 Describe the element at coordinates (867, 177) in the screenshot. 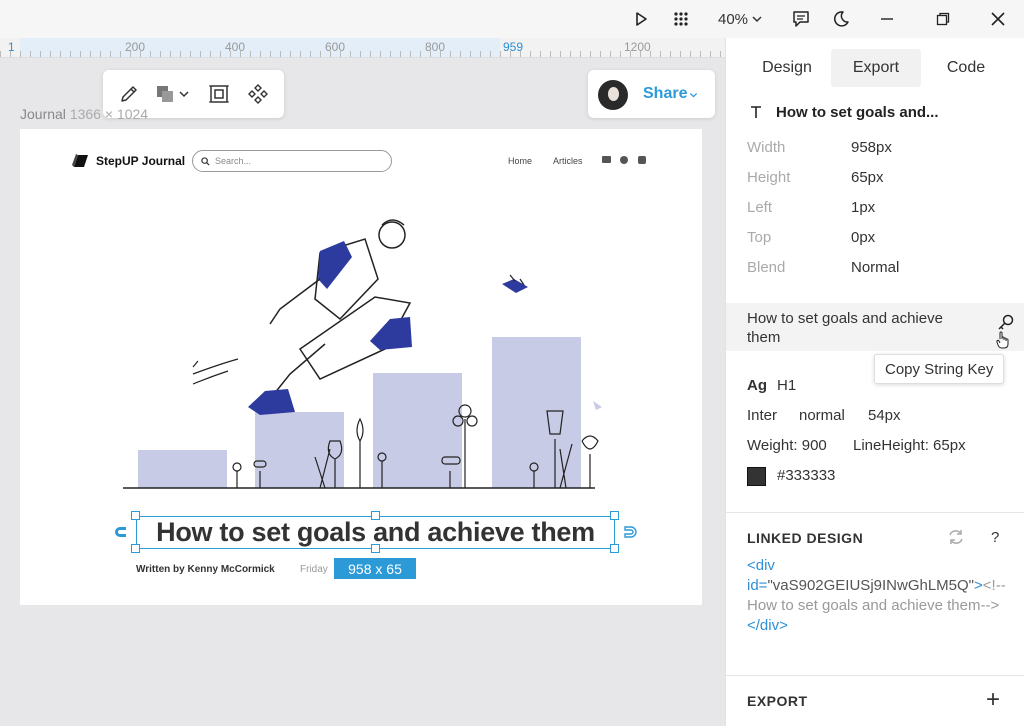

I see `prop-value: 65px` at that location.